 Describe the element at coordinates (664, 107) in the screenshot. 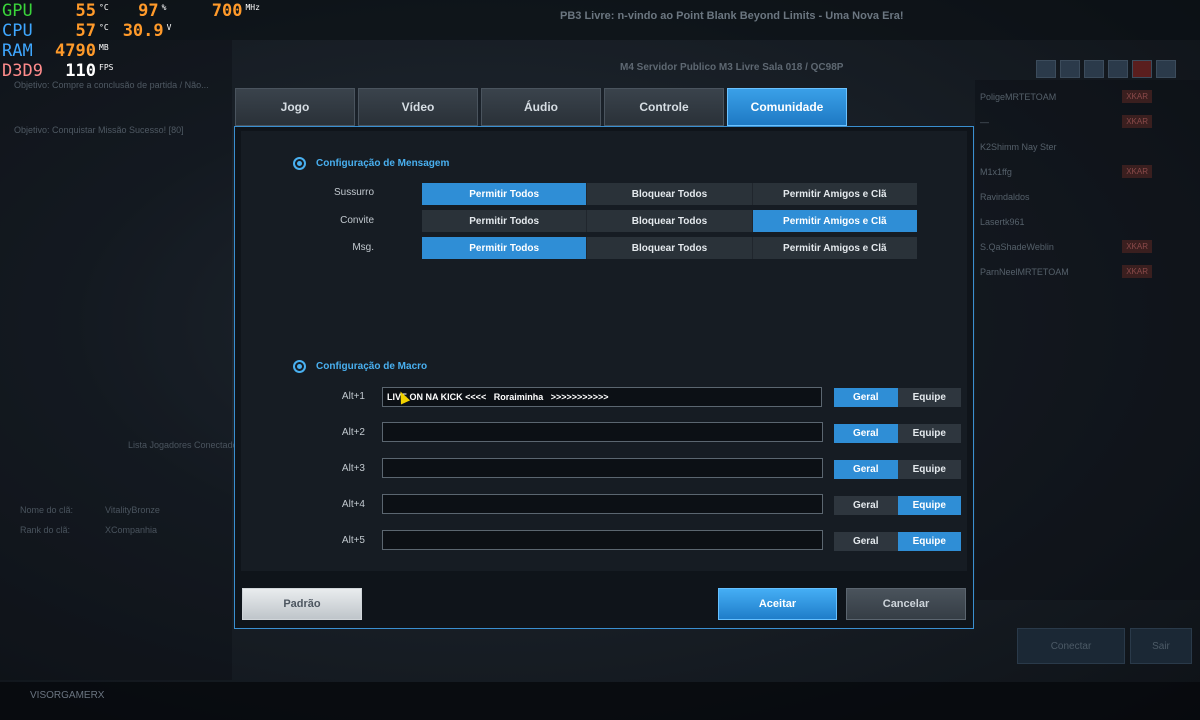

I see `tab-controle: Controle` at that location.